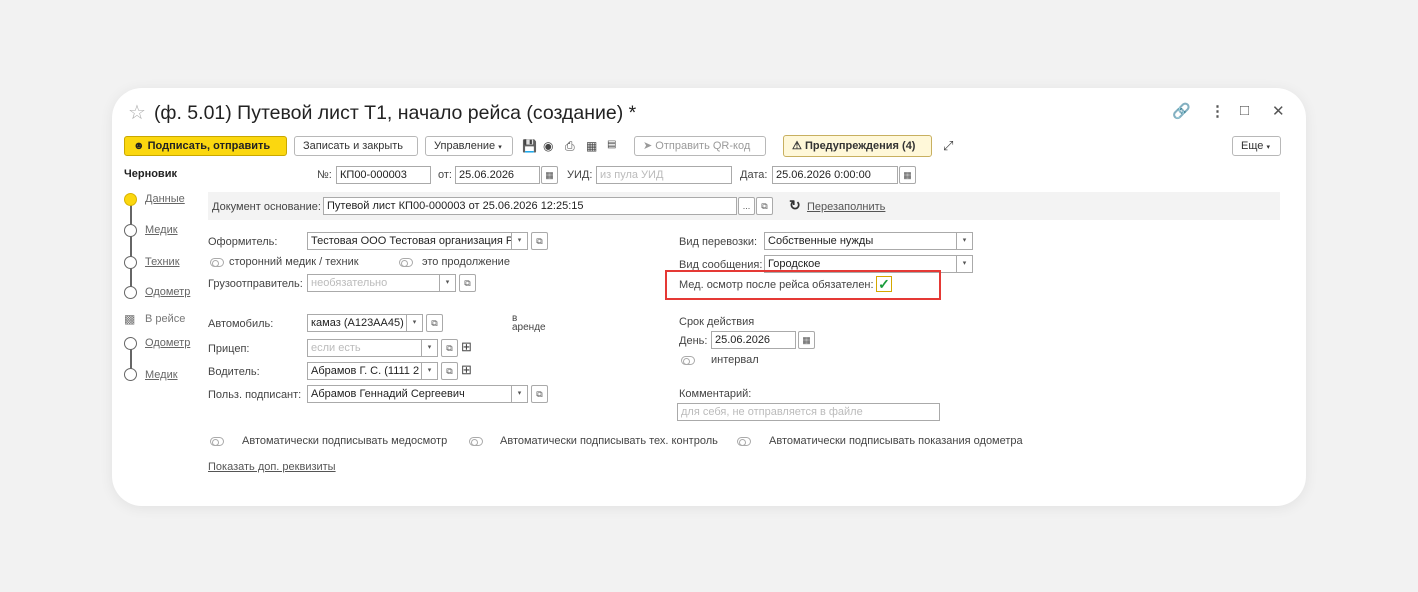  I want to click on signer-label: Польз. подписант:, so click(255, 395).